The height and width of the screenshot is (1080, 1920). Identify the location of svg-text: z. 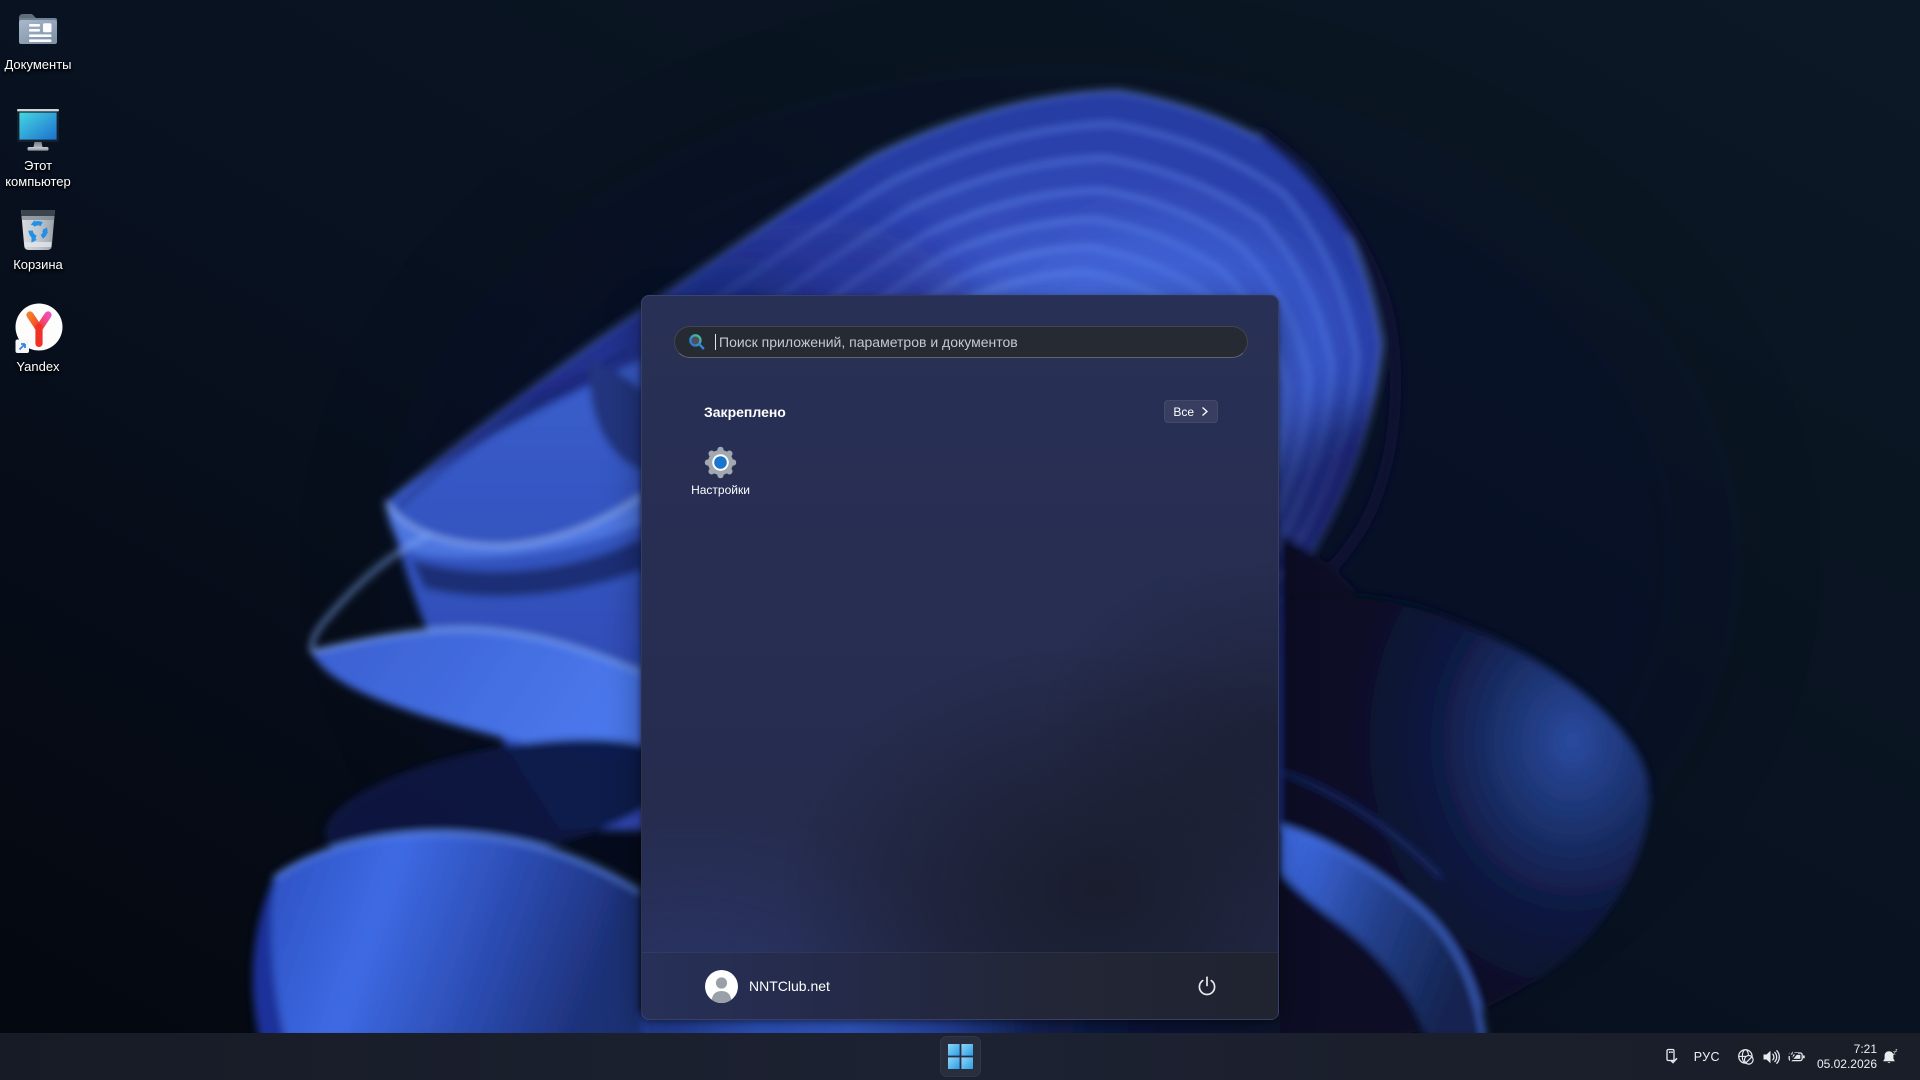
(1896, 1051).